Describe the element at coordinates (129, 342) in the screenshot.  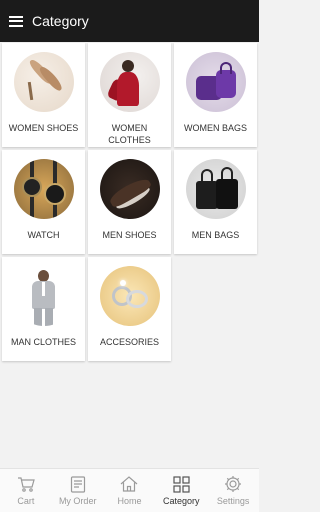
I see `category-label: ACCESORIES` at that location.